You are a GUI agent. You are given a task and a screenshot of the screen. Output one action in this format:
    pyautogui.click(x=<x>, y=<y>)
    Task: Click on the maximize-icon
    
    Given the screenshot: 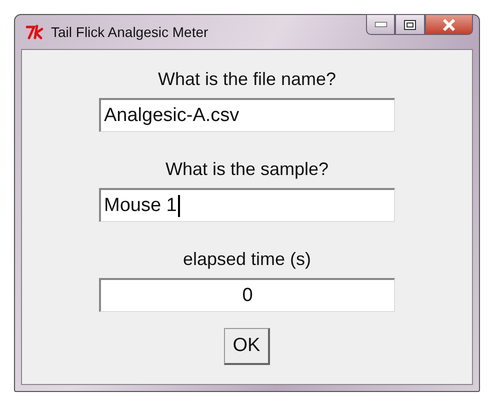 What is the action you would take?
    pyautogui.click(x=410, y=25)
    